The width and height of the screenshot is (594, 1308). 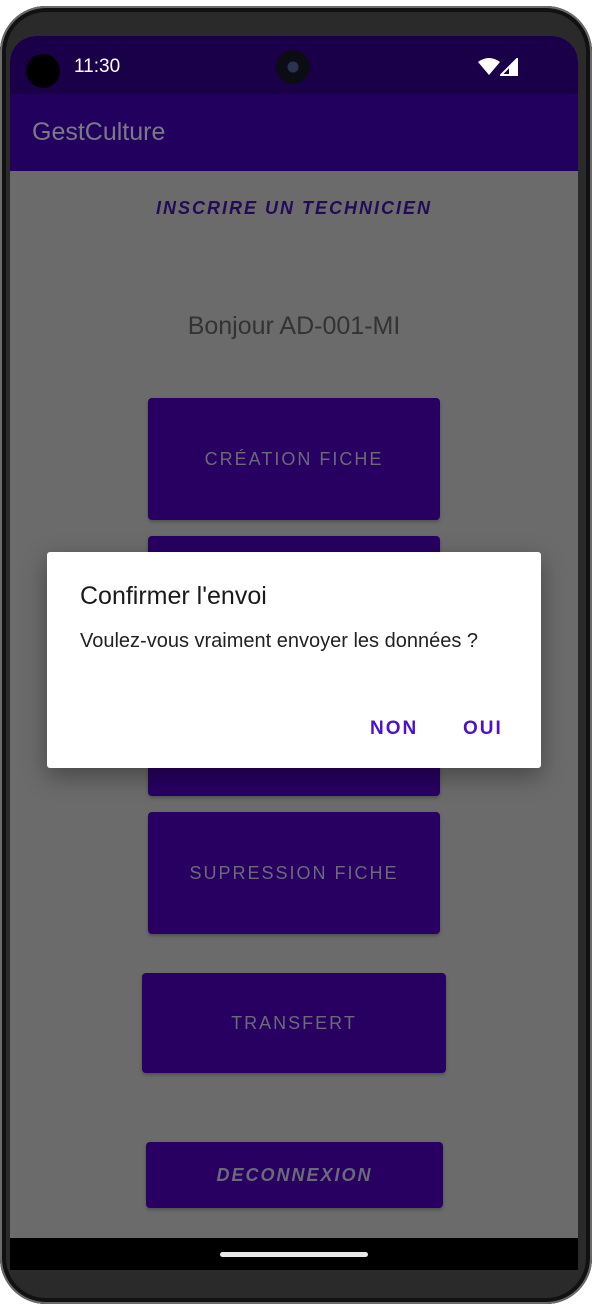 I want to click on no-button: NON, so click(x=394, y=729).